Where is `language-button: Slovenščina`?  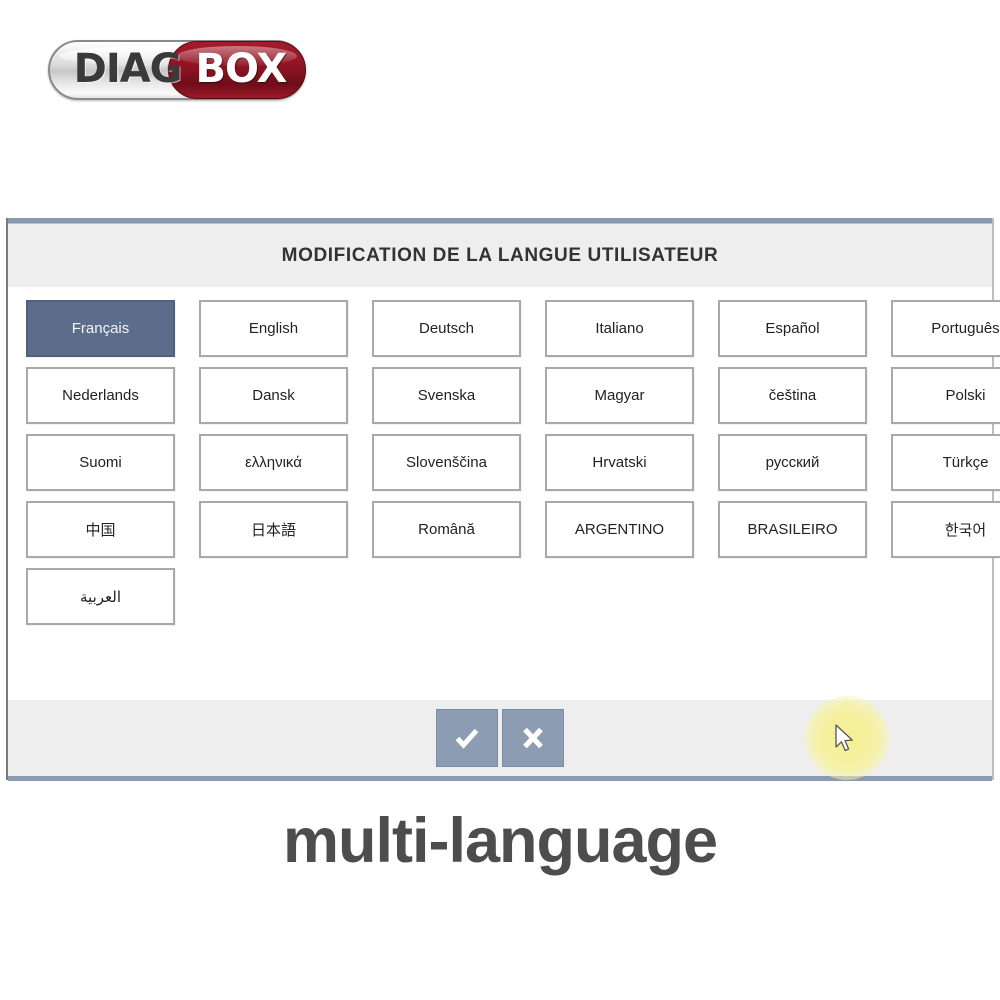 language-button: Slovenščina is located at coordinates (446, 462).